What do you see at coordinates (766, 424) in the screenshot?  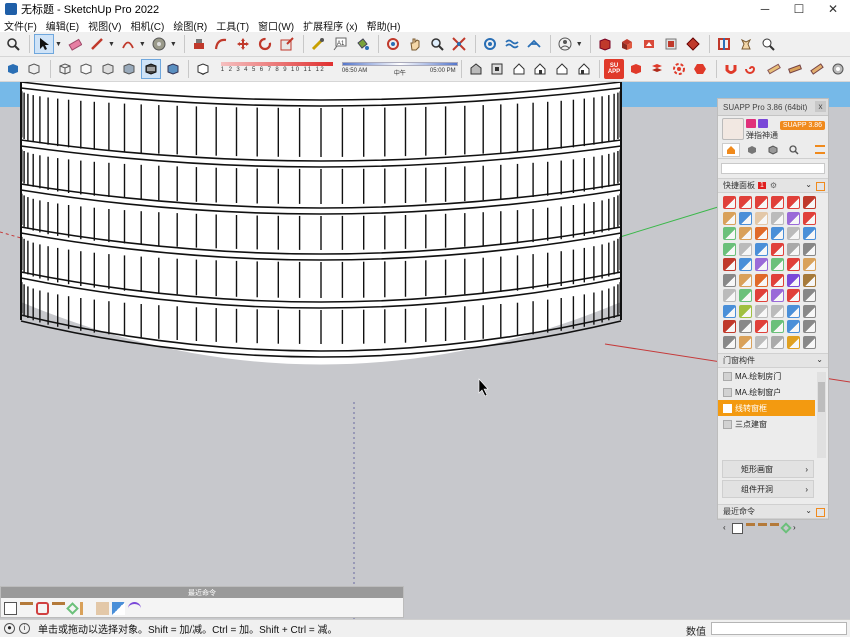 I see `list-item: 三点建窗` at bounding box center [766, 424].